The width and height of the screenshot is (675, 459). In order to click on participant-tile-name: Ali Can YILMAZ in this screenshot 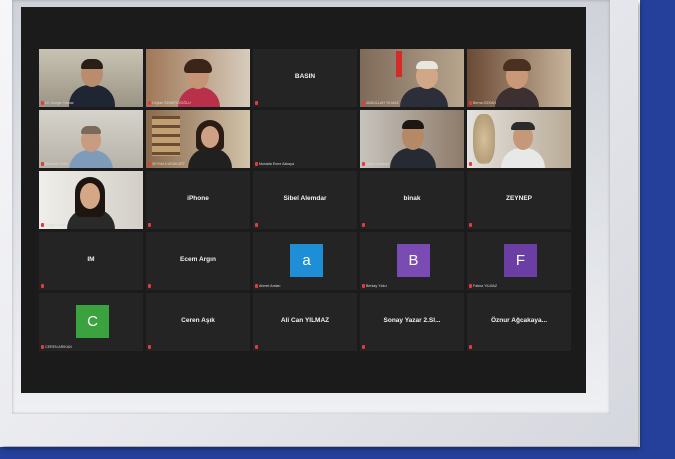, I will do `click(305, 322)`.